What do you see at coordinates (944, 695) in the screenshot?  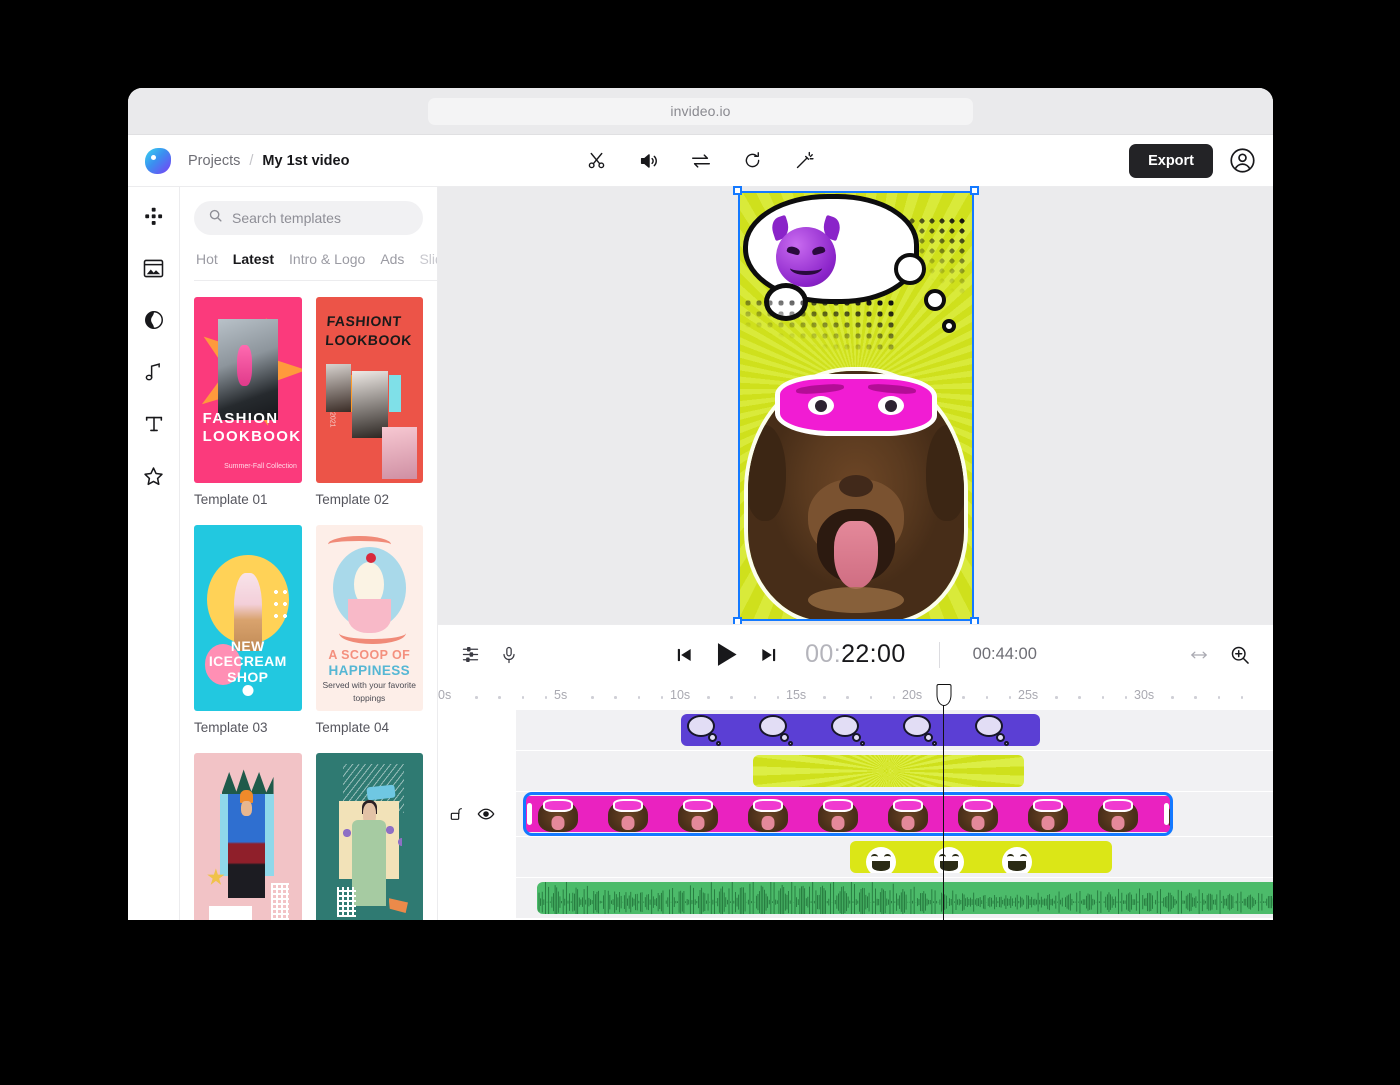 I see `playhead-handle` at bounding box center [944, 695].